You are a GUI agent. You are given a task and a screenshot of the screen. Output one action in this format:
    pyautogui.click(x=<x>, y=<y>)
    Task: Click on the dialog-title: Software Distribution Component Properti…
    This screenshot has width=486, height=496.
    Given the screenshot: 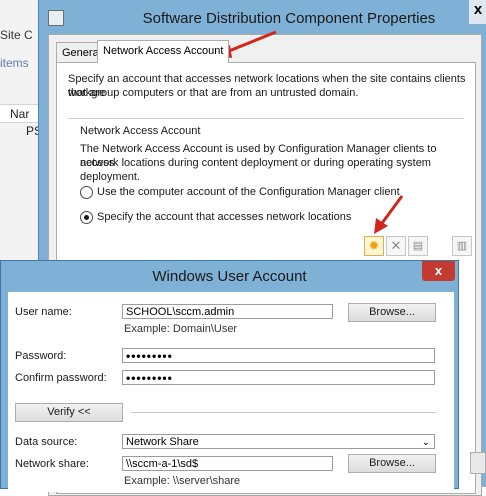 What is the action you would take?
    pyautogui.click(x=289, y=18)
    